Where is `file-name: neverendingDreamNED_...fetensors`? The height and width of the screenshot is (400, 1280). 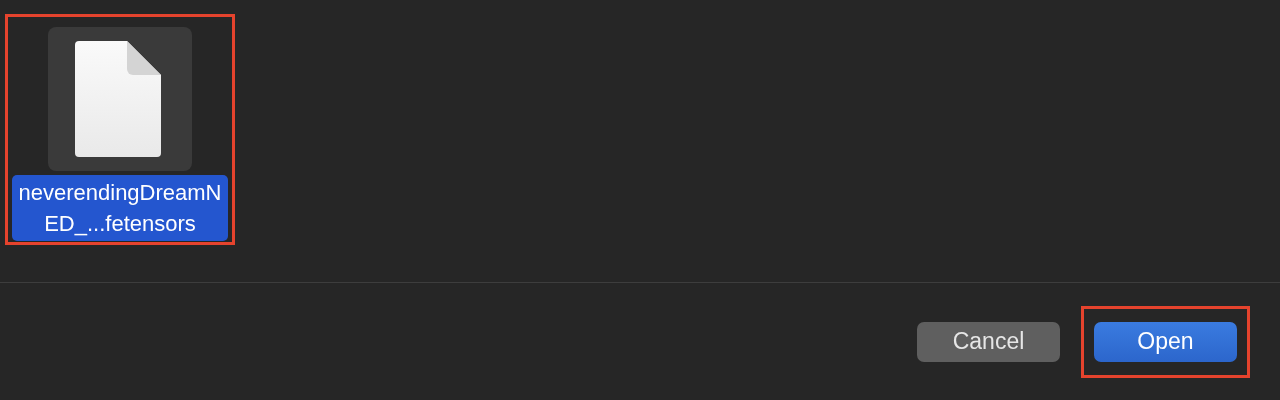 file-name: neverendingDreamNED_...fetensors is located at coordinates (120, 208).